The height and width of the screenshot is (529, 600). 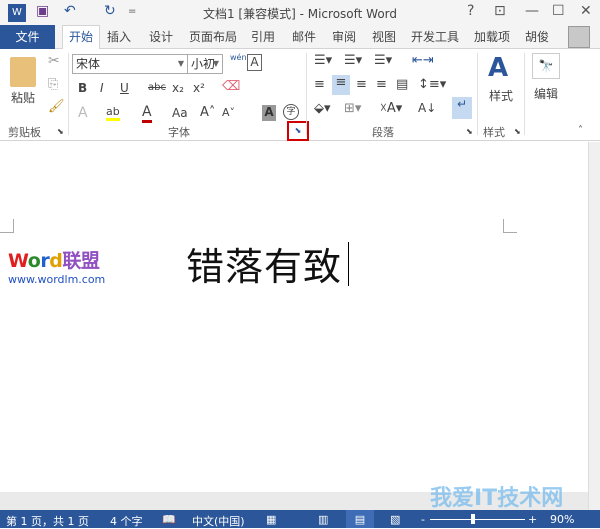 What do you see at coordinates (231, 86) in the screenshot?
I see `clear-format-icon: ⌫` at bounding box center [231, 86].